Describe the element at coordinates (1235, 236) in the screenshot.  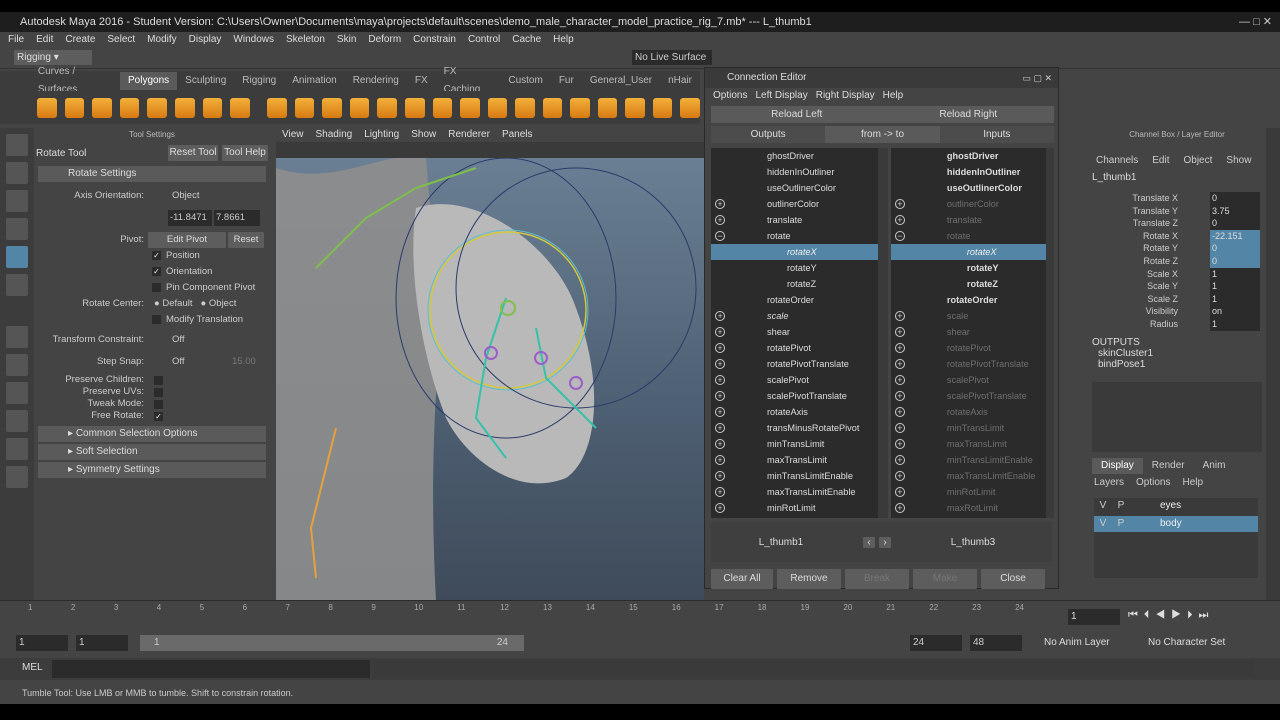
I see `channel-value: -22.151` at that location.